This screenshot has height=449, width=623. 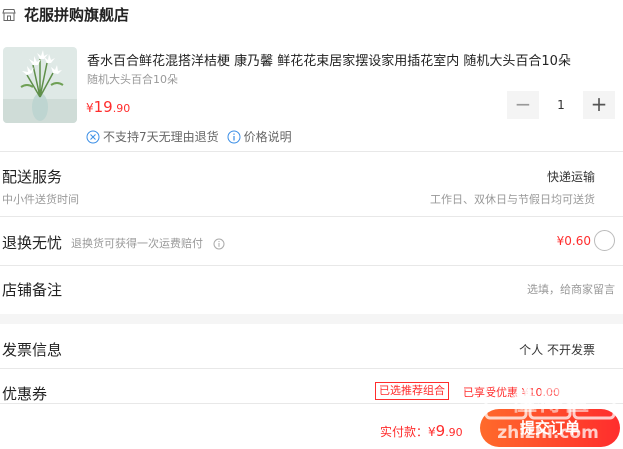 What do you see at coordinates (32, 350) in the screenshot?
I see `invoice-label: 发票信息` at bounding box center [32, 350].